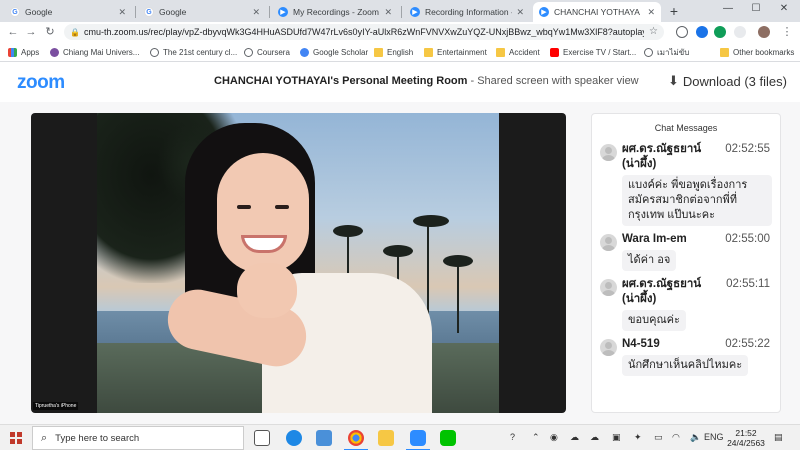  I want to click on tray-app-icon: ✦, so click(638, 437).